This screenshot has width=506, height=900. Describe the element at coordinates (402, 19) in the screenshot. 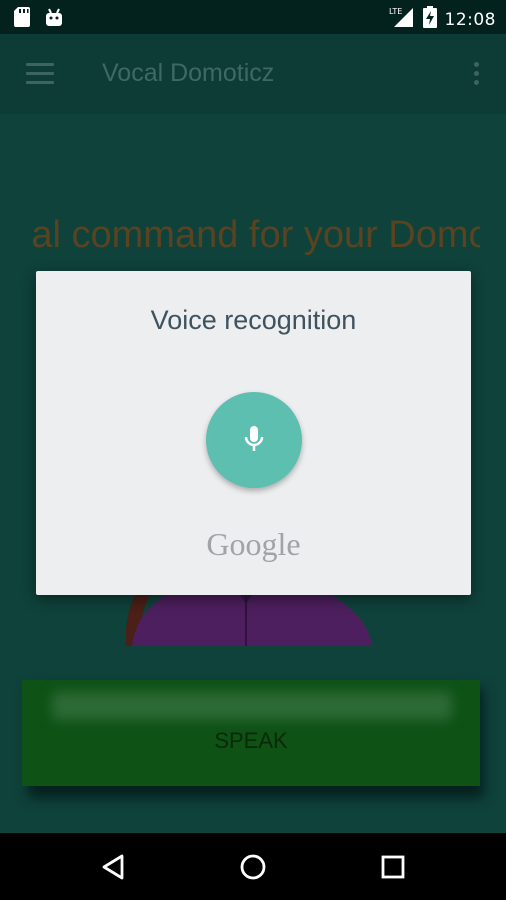

I see `lte-signal-icon: LTE` at that location.